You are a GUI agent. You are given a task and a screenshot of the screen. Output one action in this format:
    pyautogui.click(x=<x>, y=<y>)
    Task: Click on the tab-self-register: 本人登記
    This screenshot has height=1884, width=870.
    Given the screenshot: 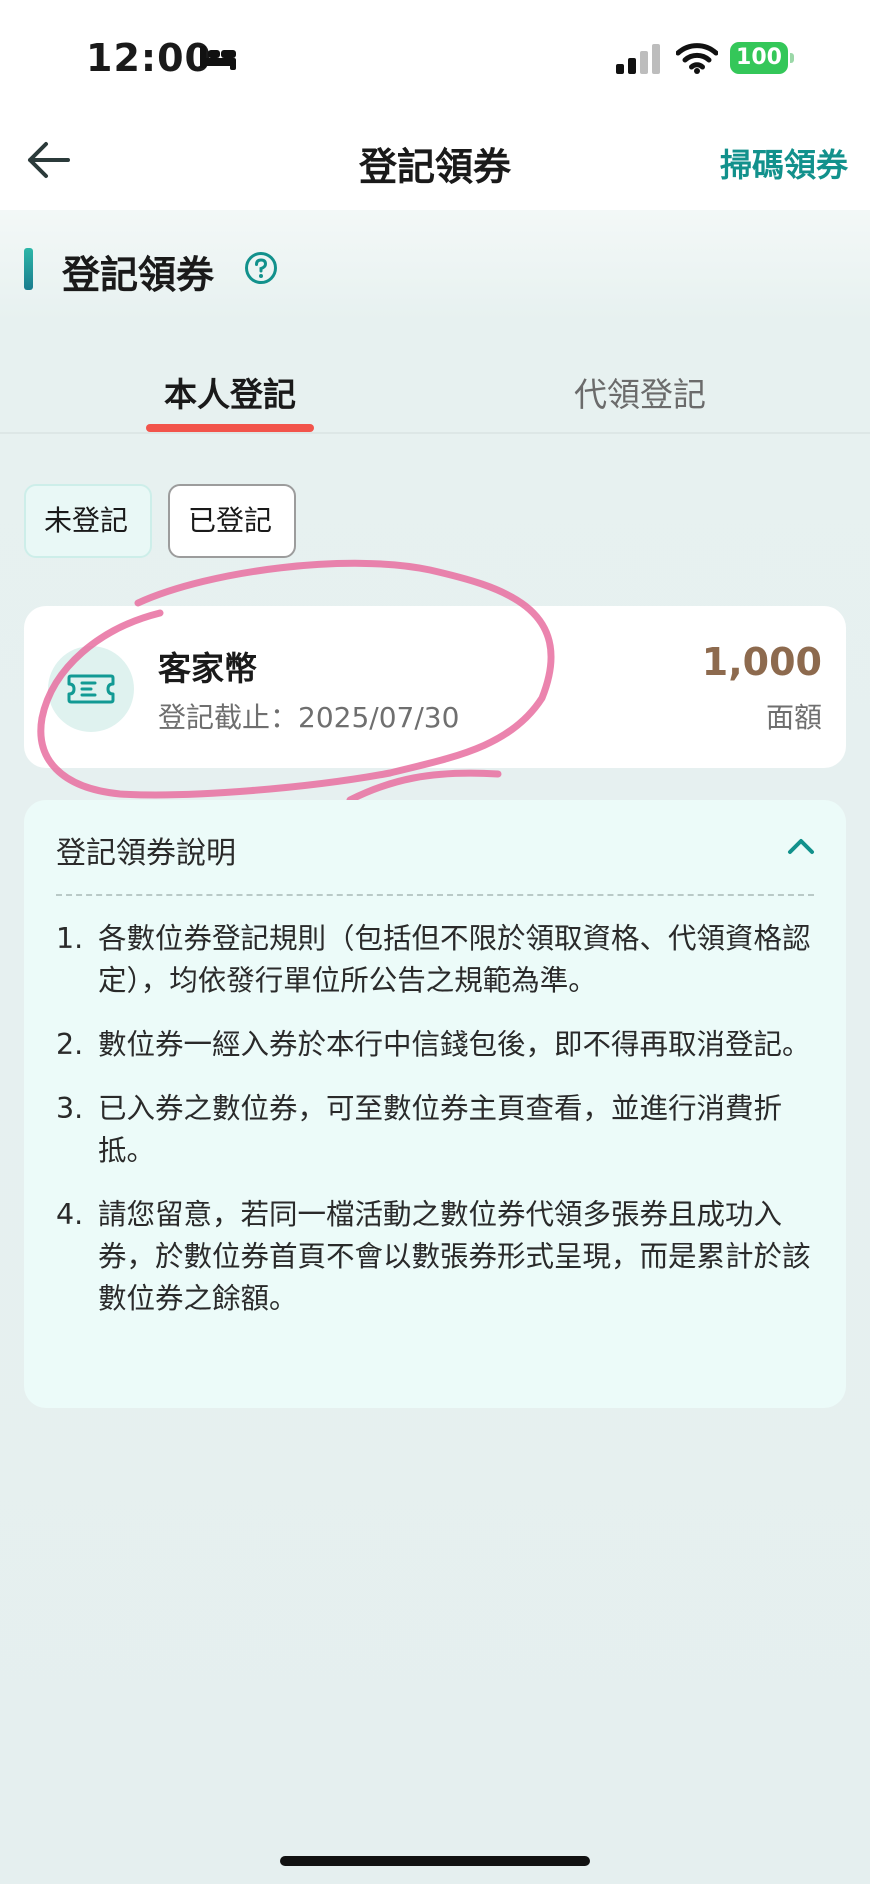 What is the action you would take?
    pyautogui.click(x=230, y=392)
    